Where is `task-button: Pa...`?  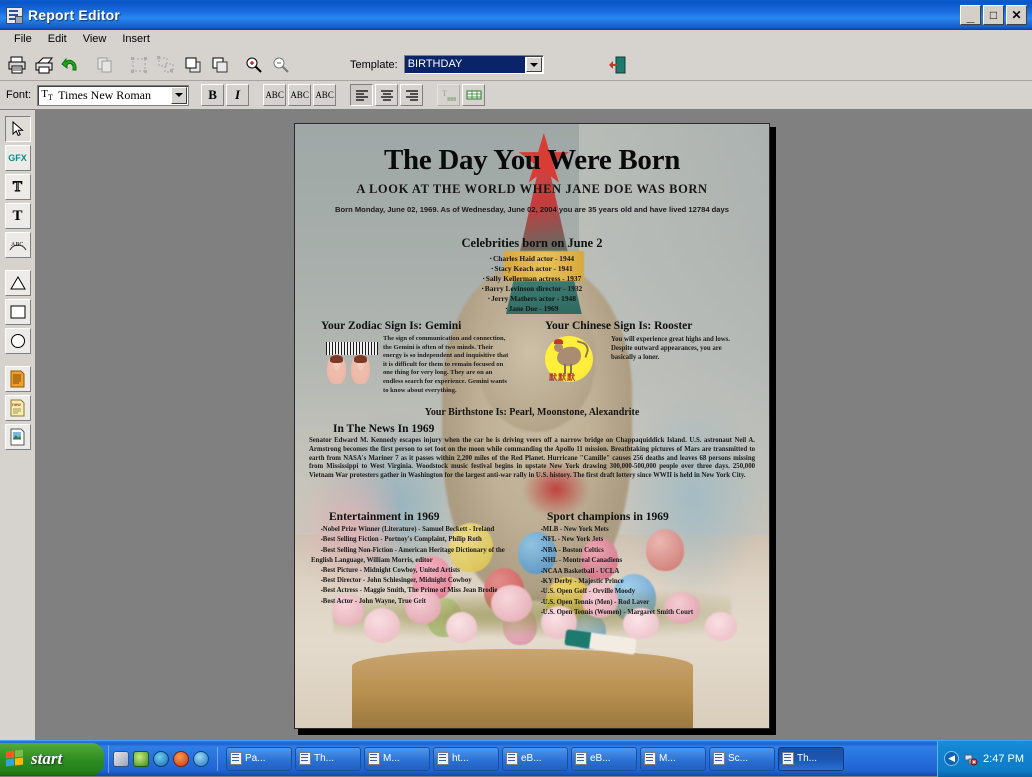
task-button: Pa... is located at coordinates (259, 758).